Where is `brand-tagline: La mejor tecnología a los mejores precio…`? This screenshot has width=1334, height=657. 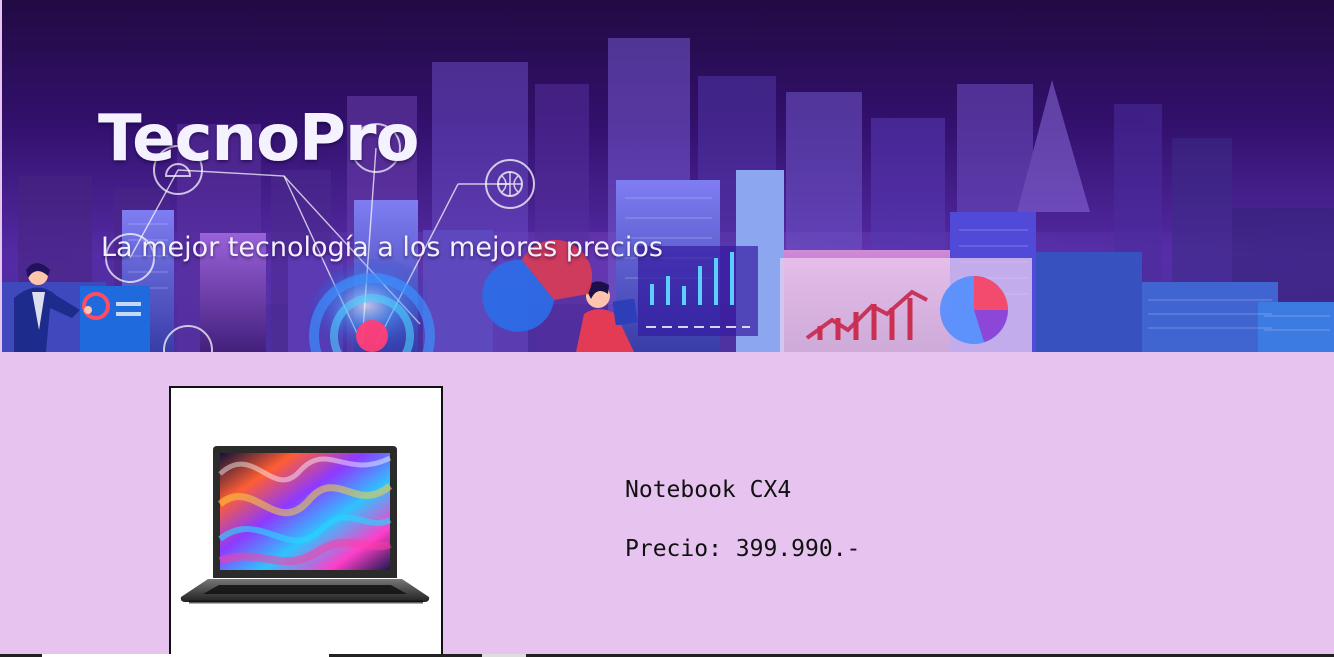
brand-tagline: La mejor tecnología a los mejores precio… is located at coordinates (382, 247).